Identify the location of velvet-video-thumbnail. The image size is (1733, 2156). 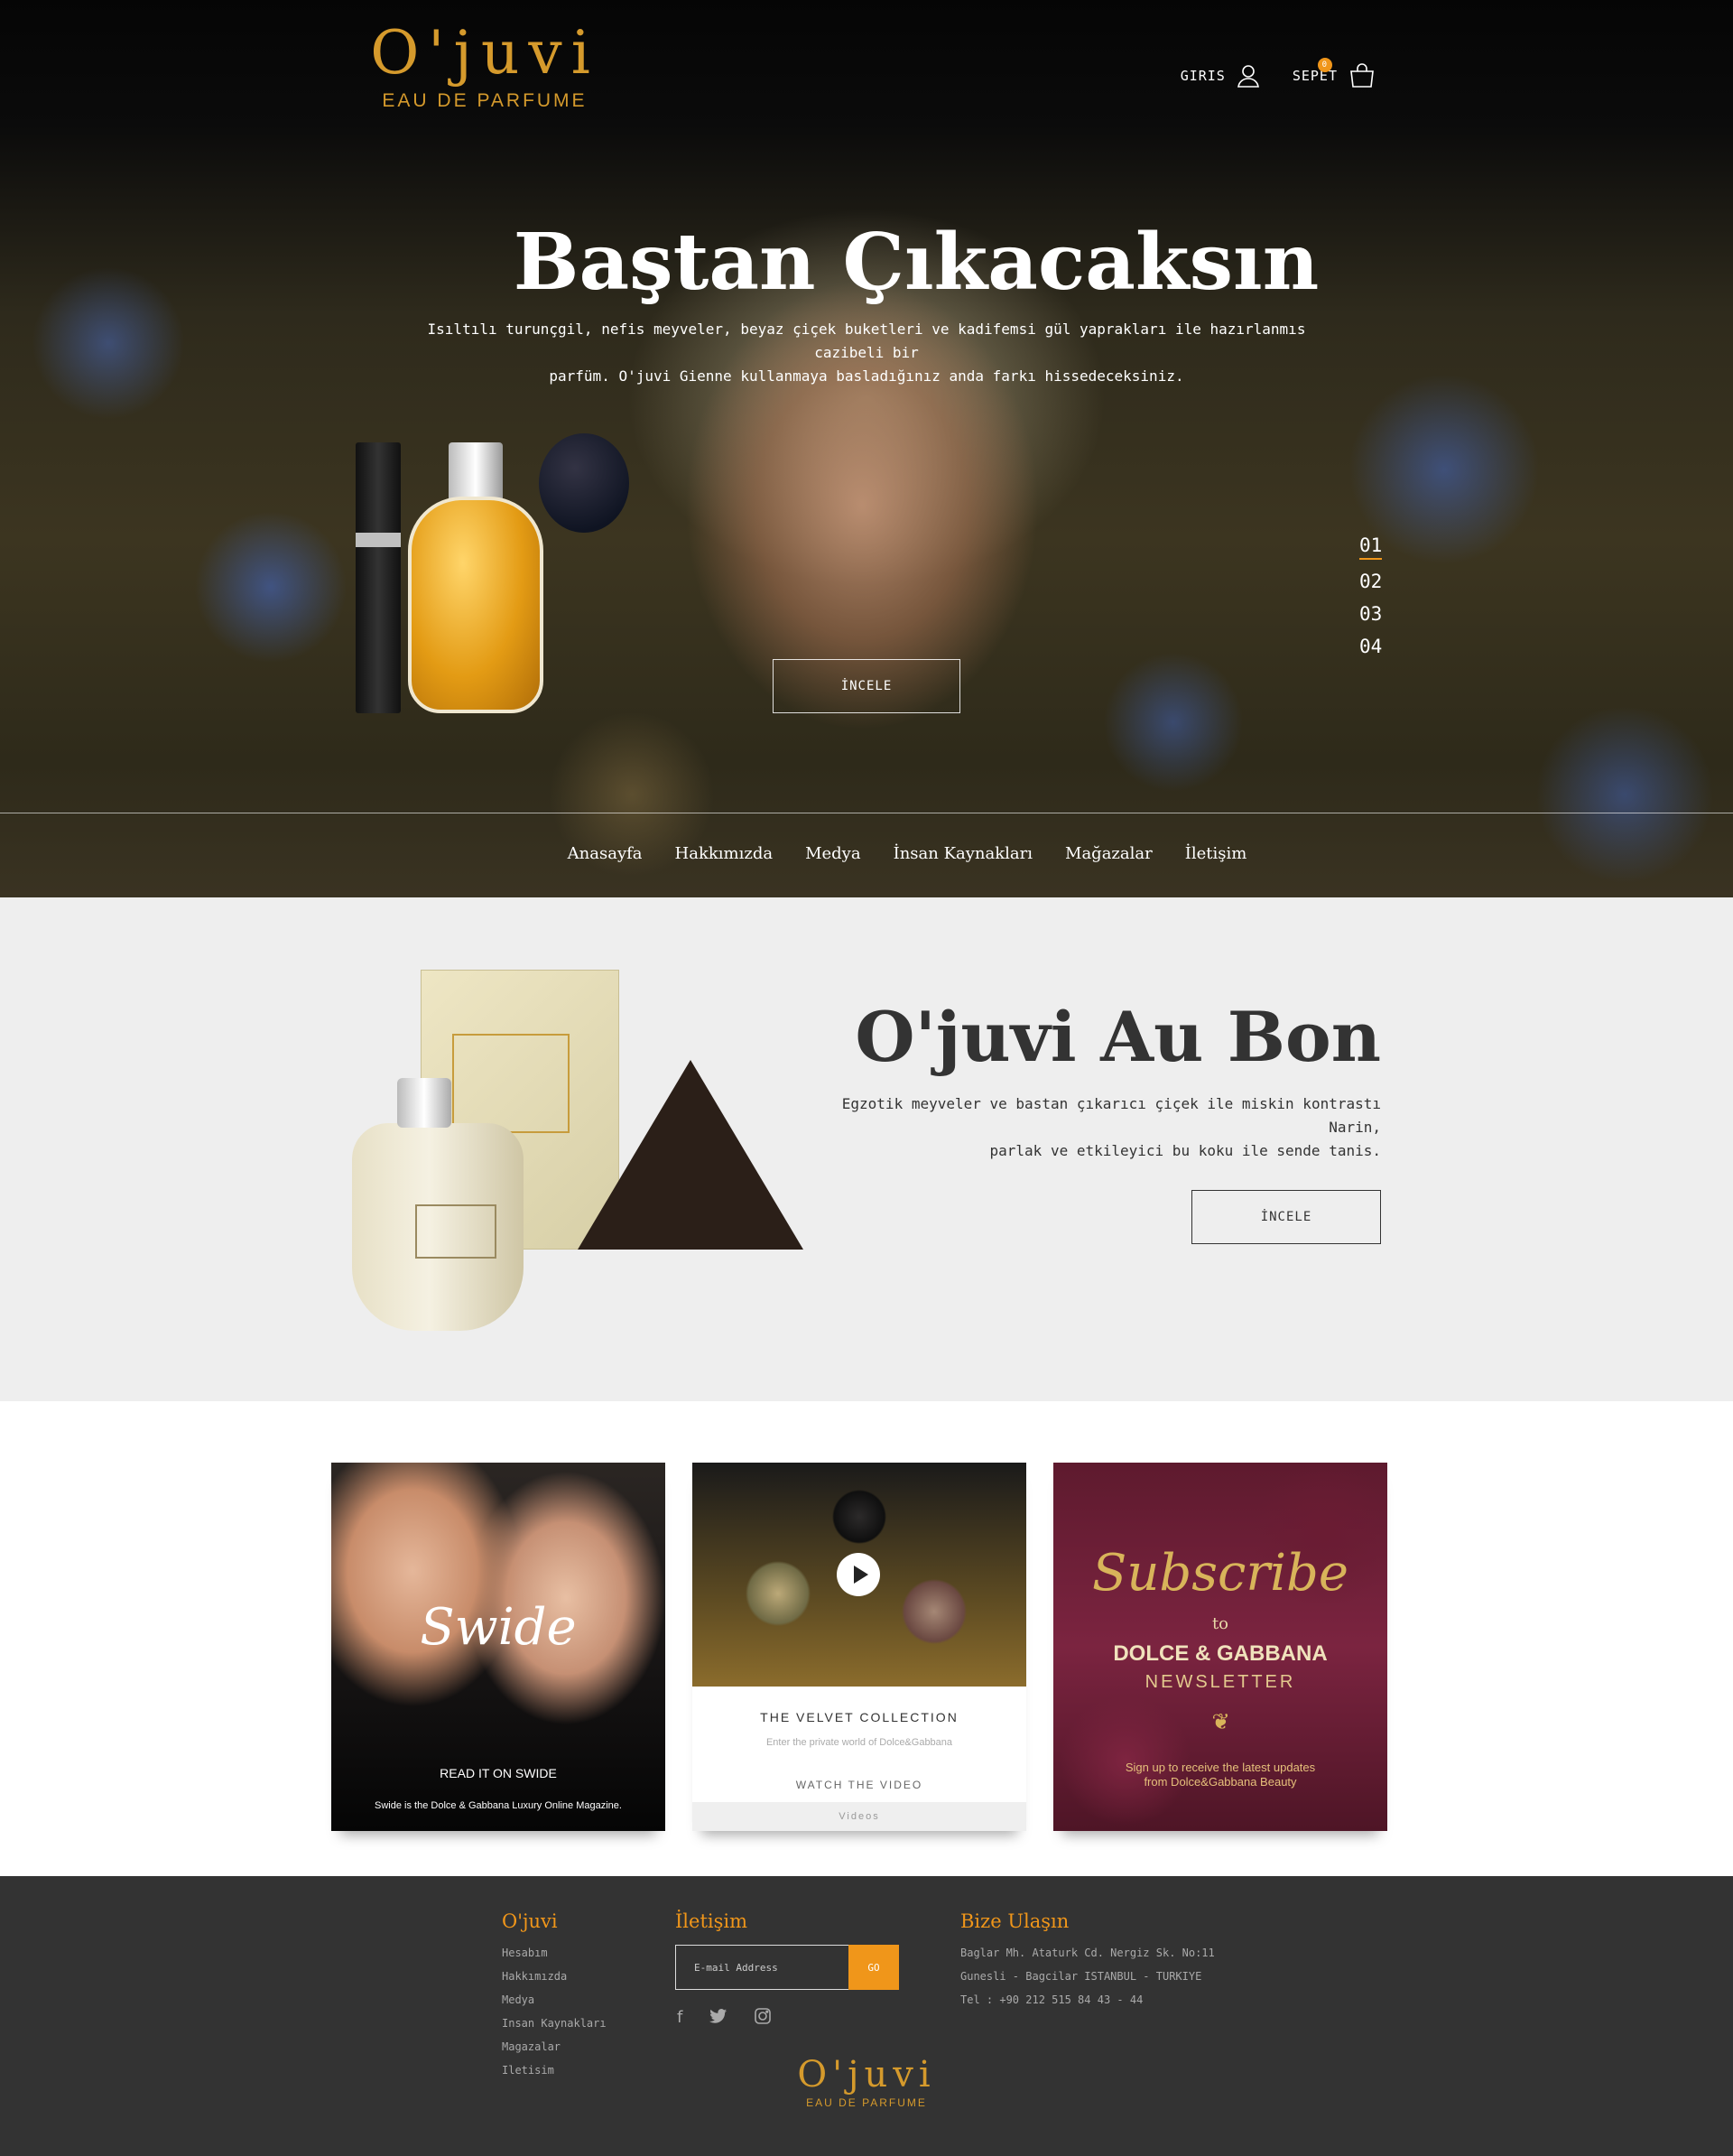
(859, 1575).